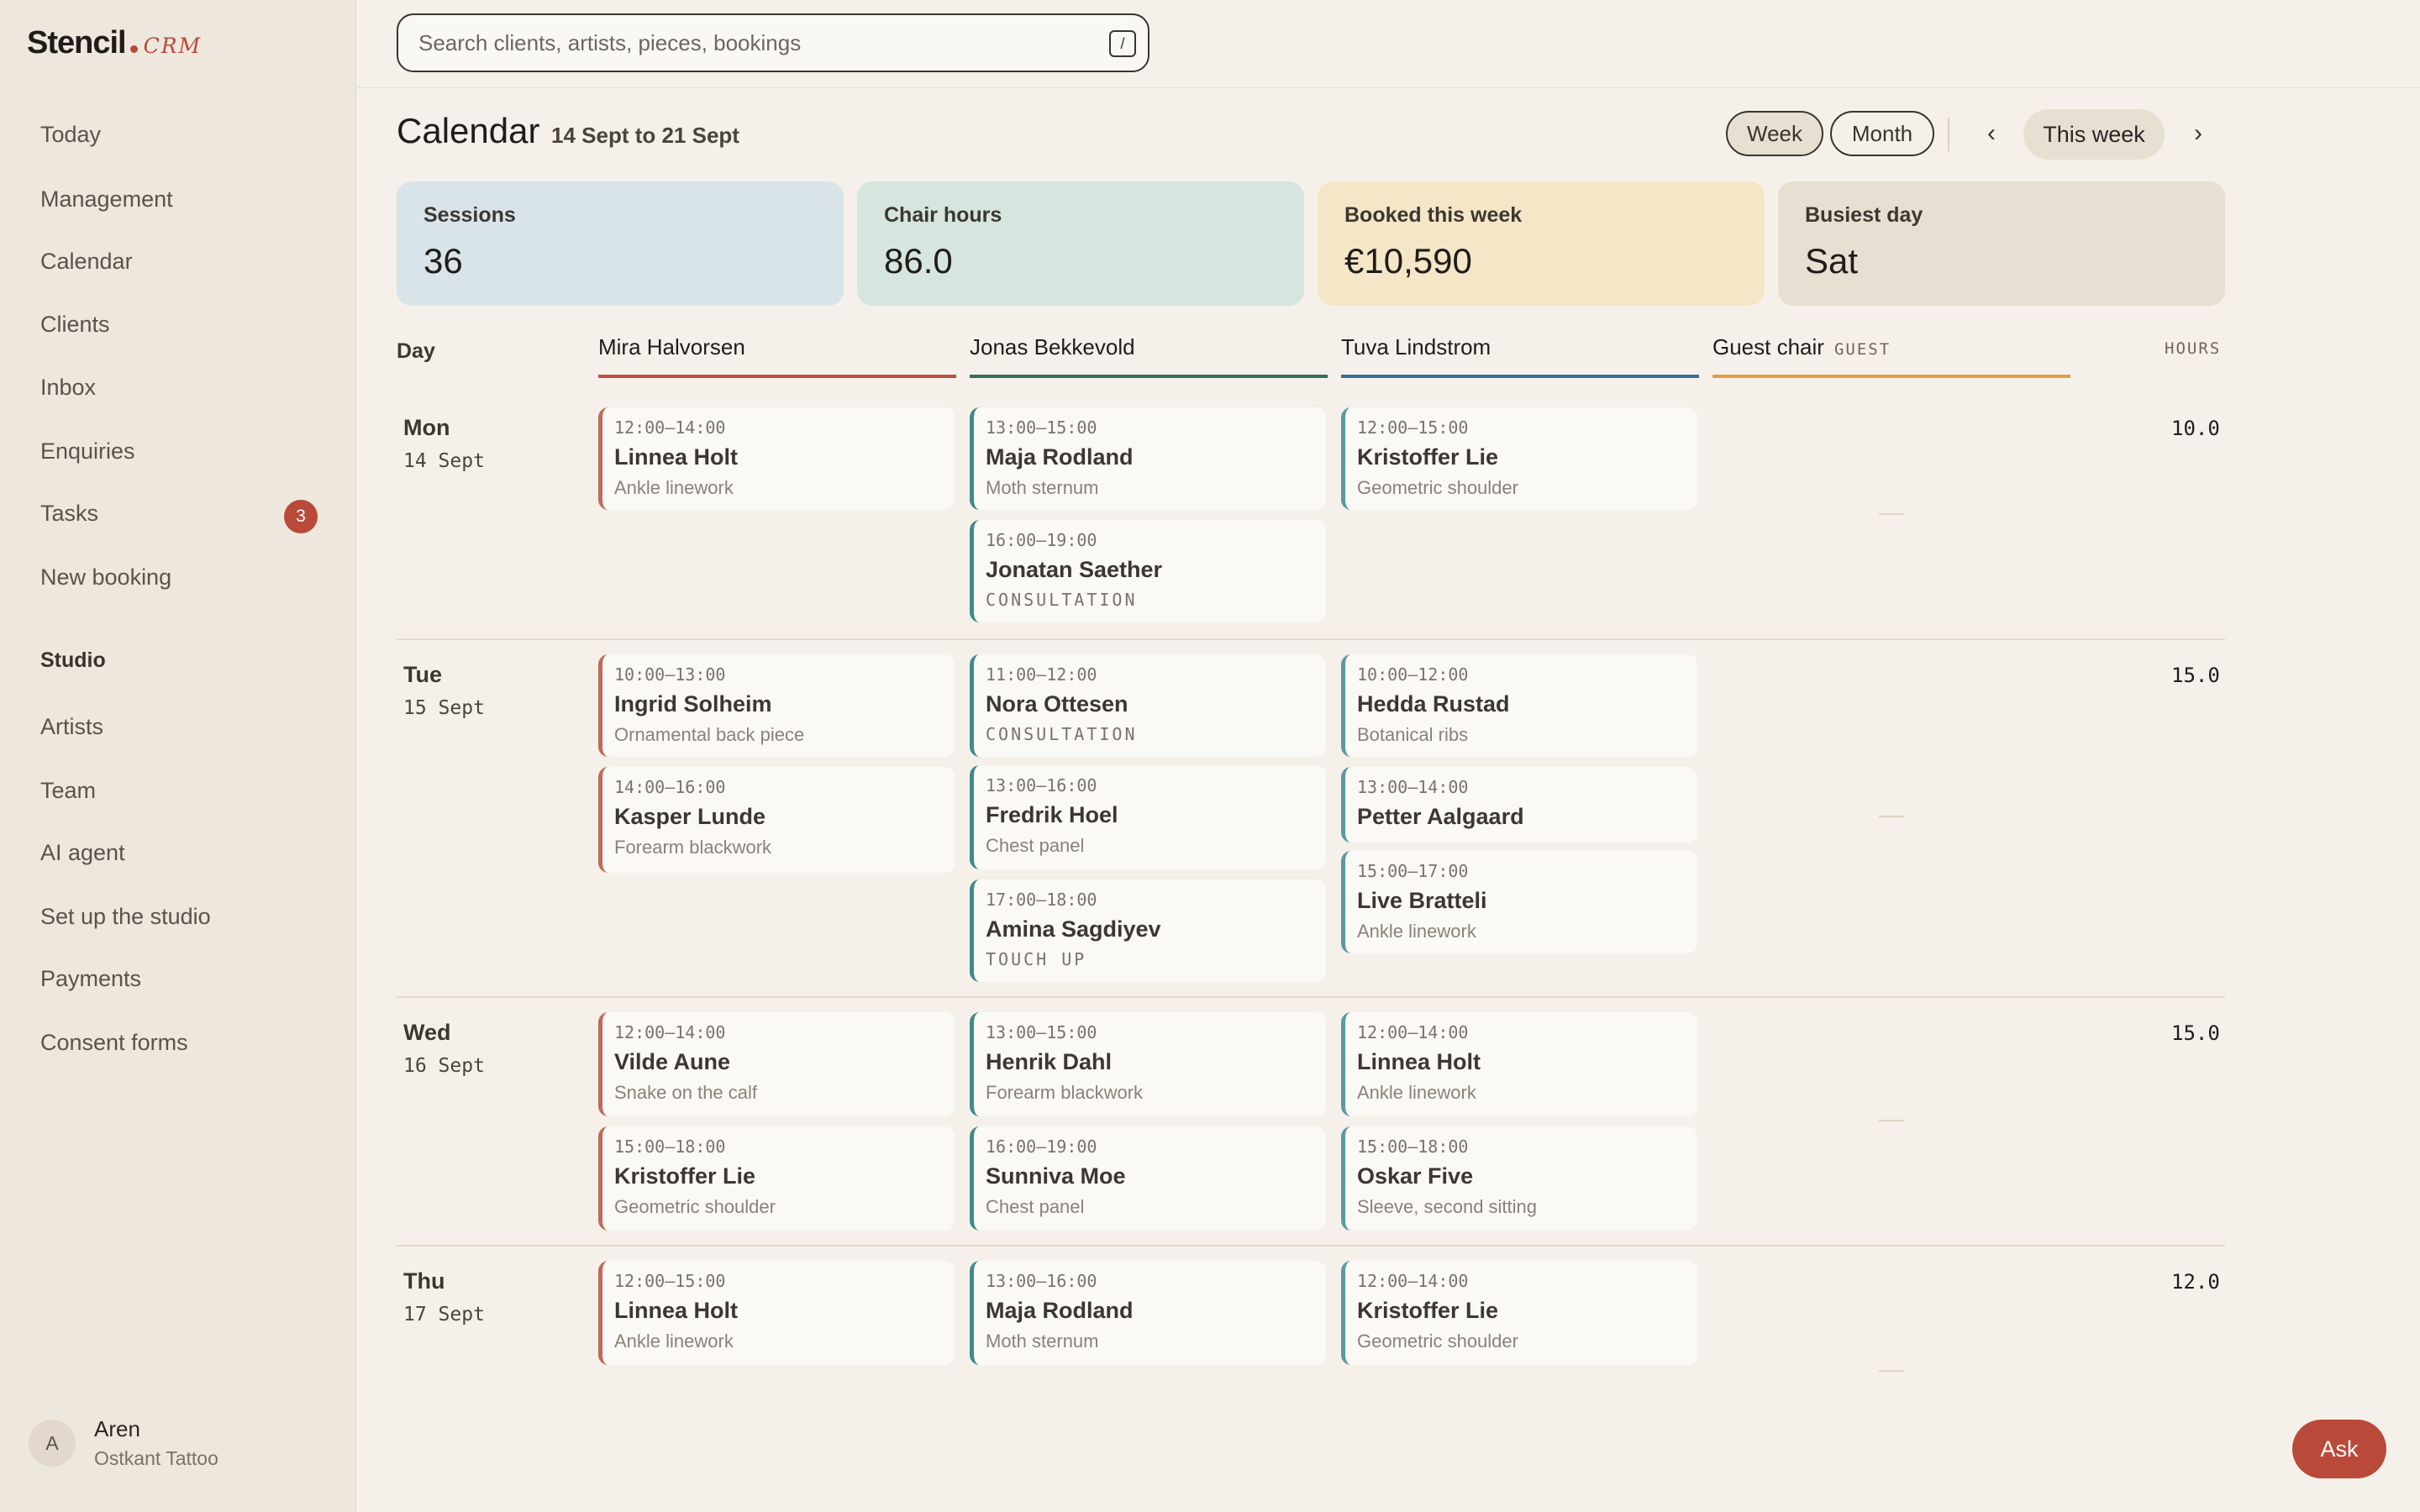 This screenshot has width=2420, height=1512. Describe the element at coordinates (1043, 1341) in the screenshot. I see `booking-piece: Moth sternum` at that location.